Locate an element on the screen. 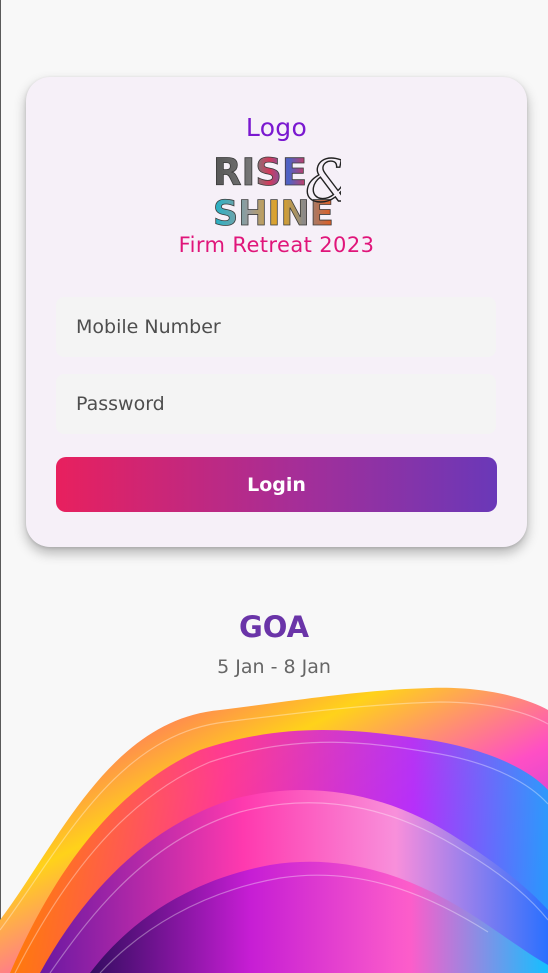 This screenshot has width=548, height=973. password-input is located at coordinates (276, 404).